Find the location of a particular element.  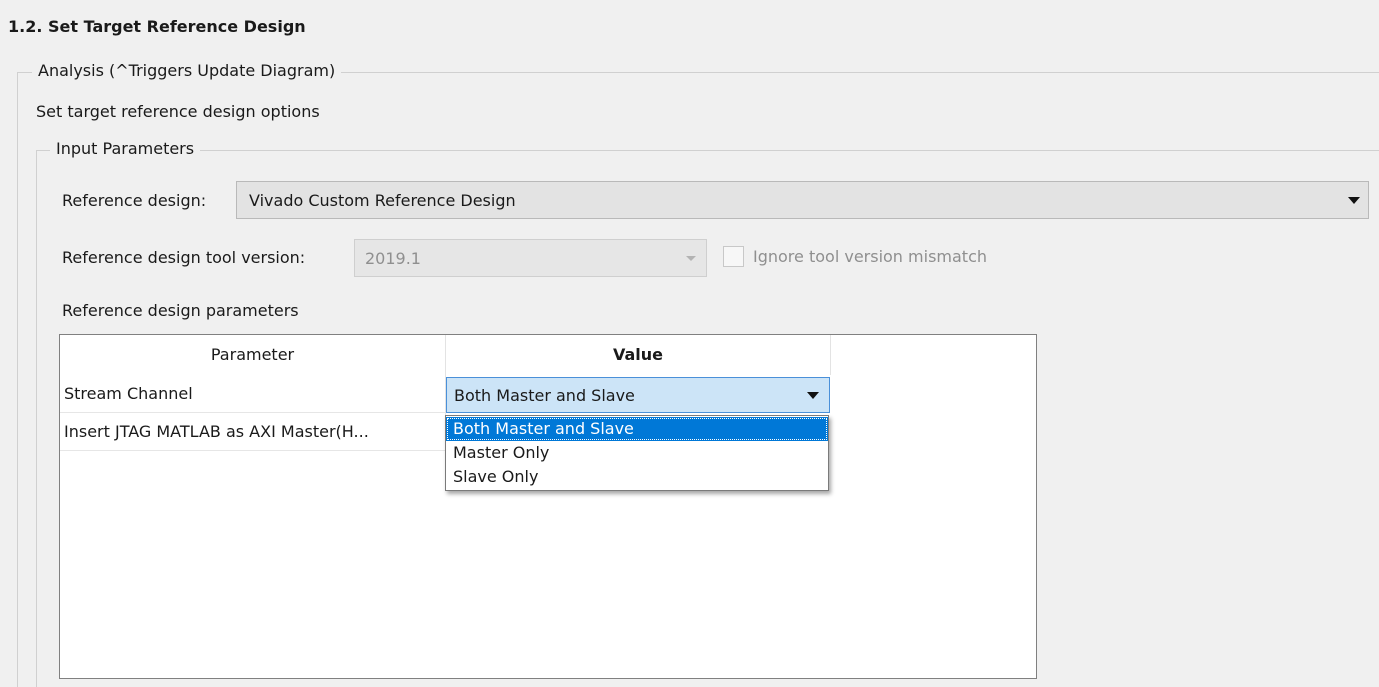

dropdown-option-master-only: Master Only is located at coordinates (637, 453).